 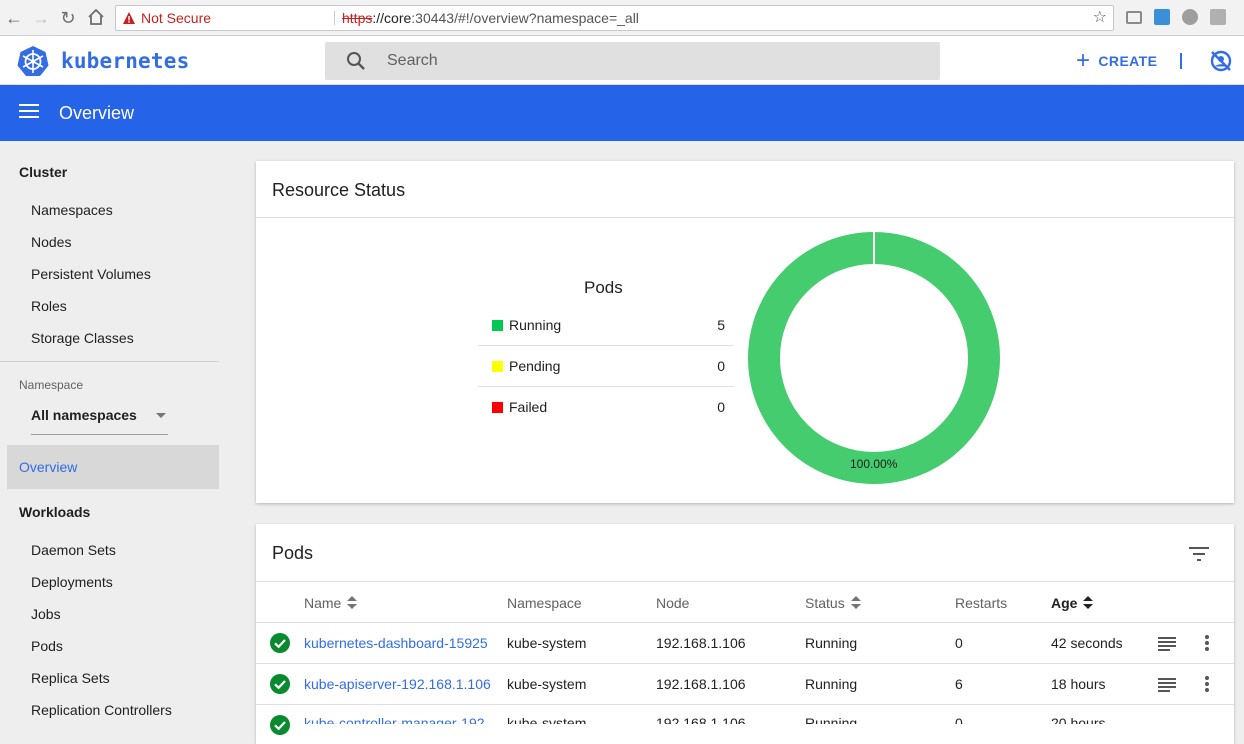 I want to click on sidebar-item-overview: Overview, so click(x=113, y=467).